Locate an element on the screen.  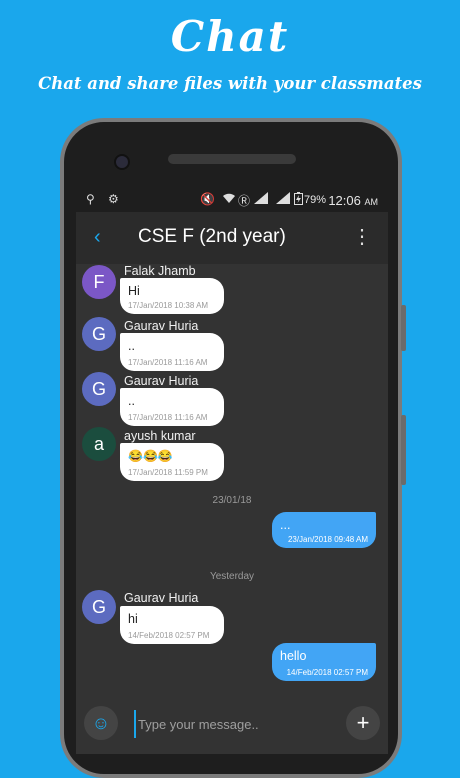
signal-2-icon is located at coordinates (283, 199).